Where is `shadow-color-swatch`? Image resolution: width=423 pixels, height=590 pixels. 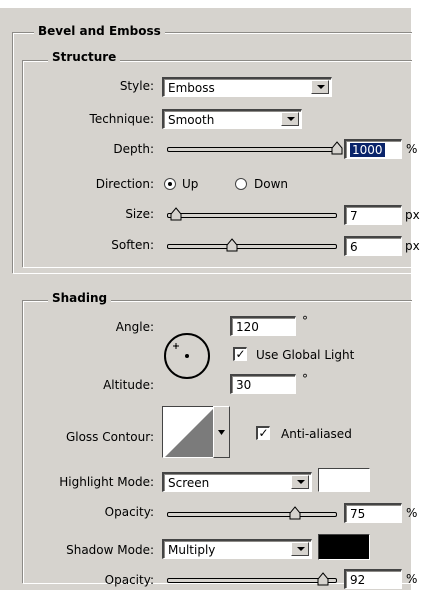 shadow-color-swatch is located at coordinates (344, 547).